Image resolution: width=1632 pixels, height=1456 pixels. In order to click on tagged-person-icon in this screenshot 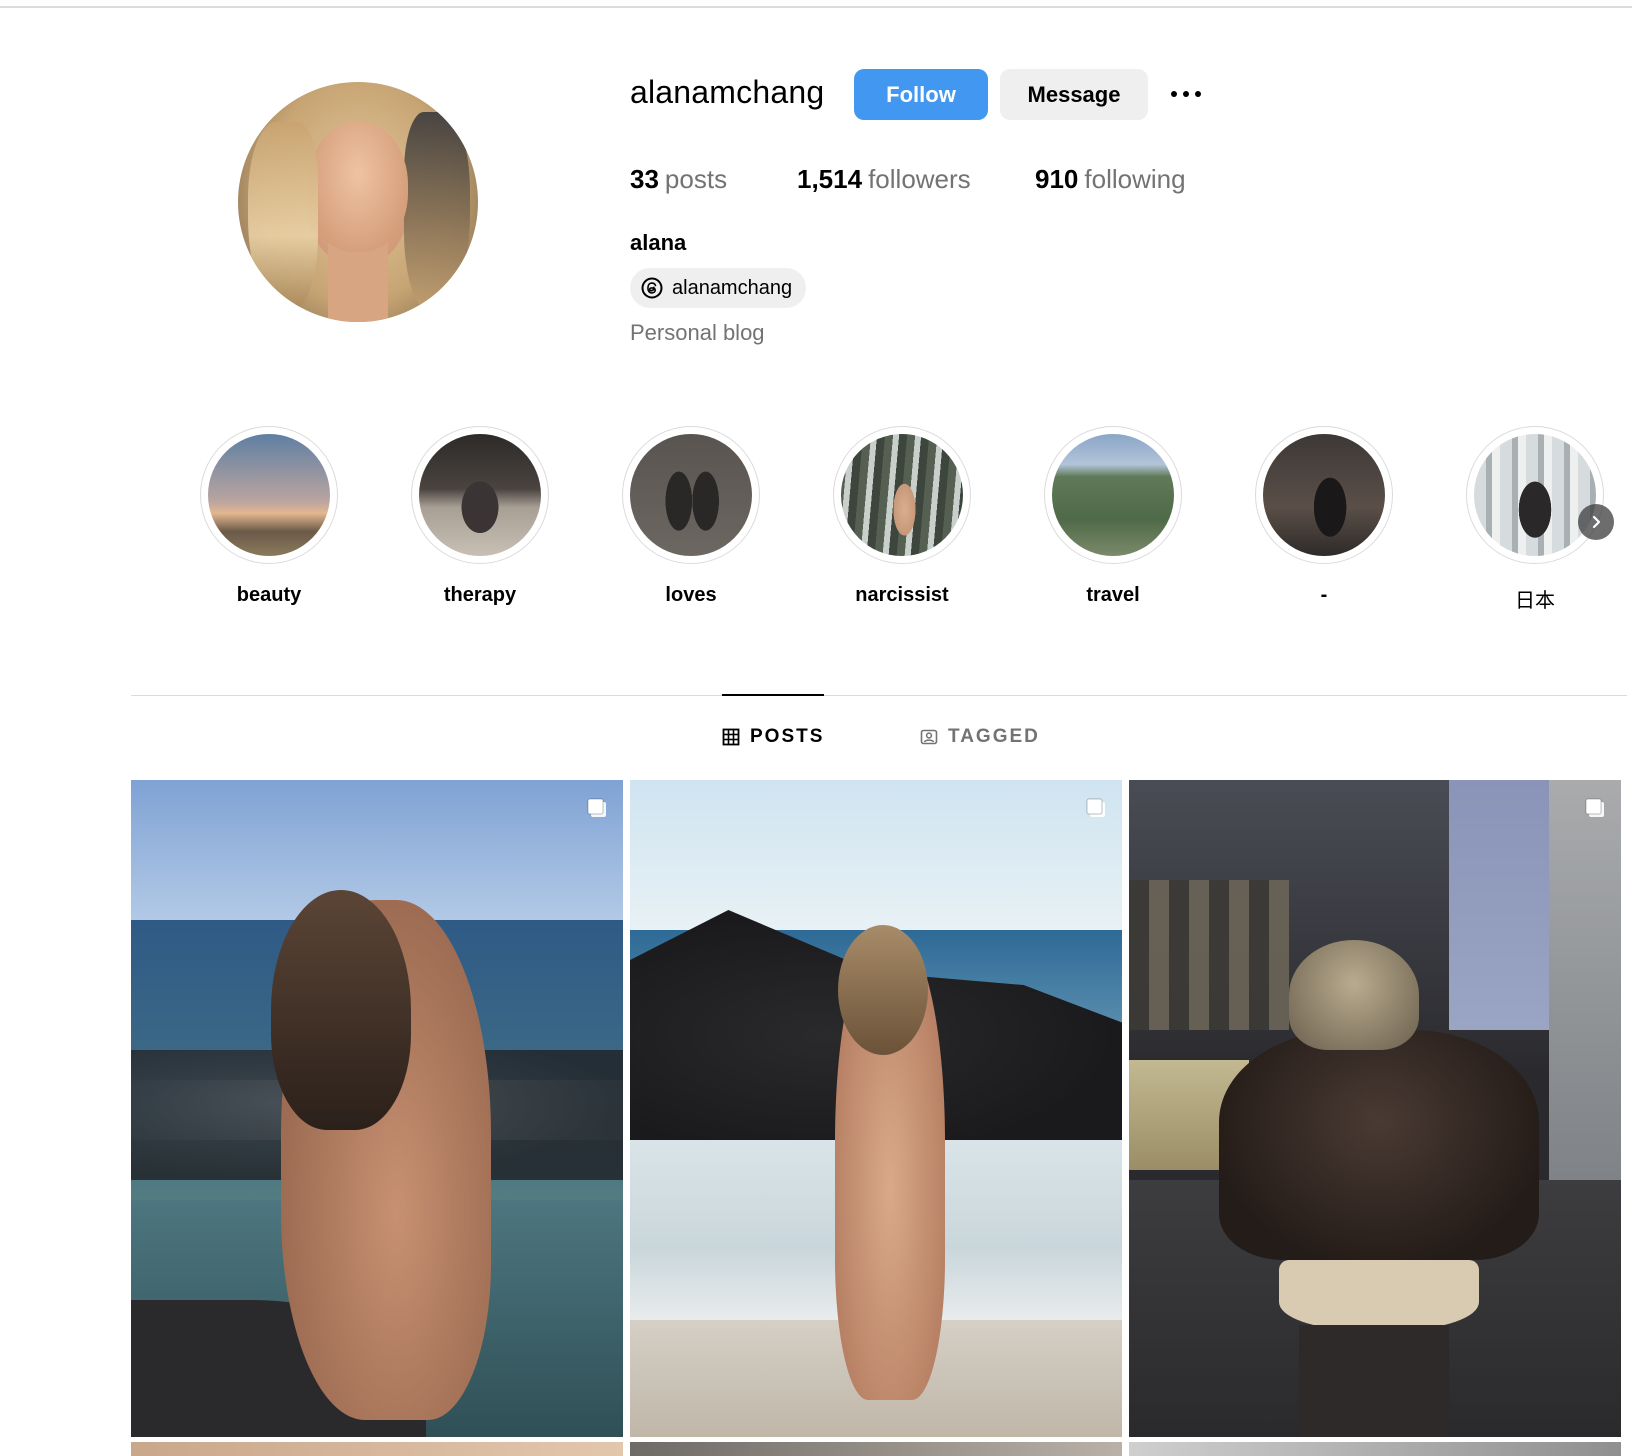, I will do `click(929, 737)`.